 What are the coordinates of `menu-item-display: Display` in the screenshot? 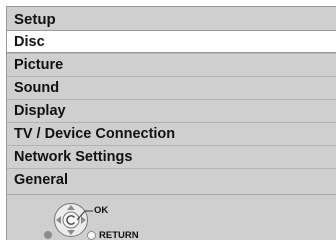 It's located at (171, 110).